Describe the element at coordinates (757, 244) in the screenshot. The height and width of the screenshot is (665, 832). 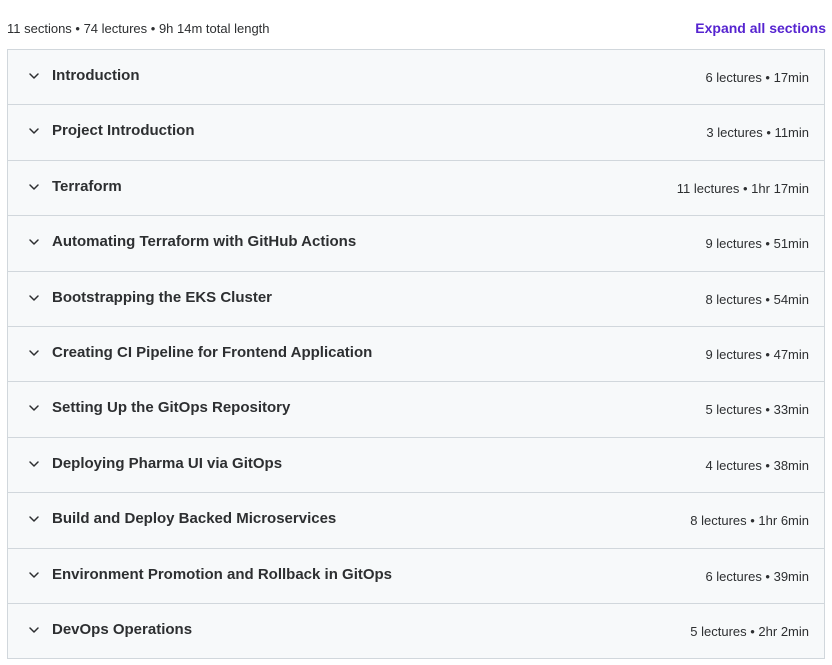
I see `section-meta: 9 lectures • 51min` at that location.